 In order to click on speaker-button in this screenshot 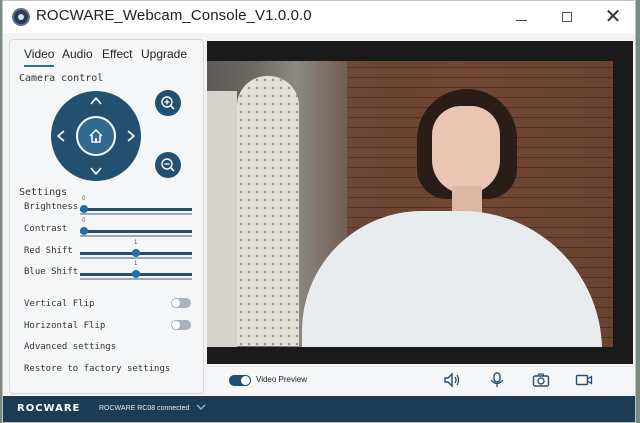, I will do `click(452, 380)`.